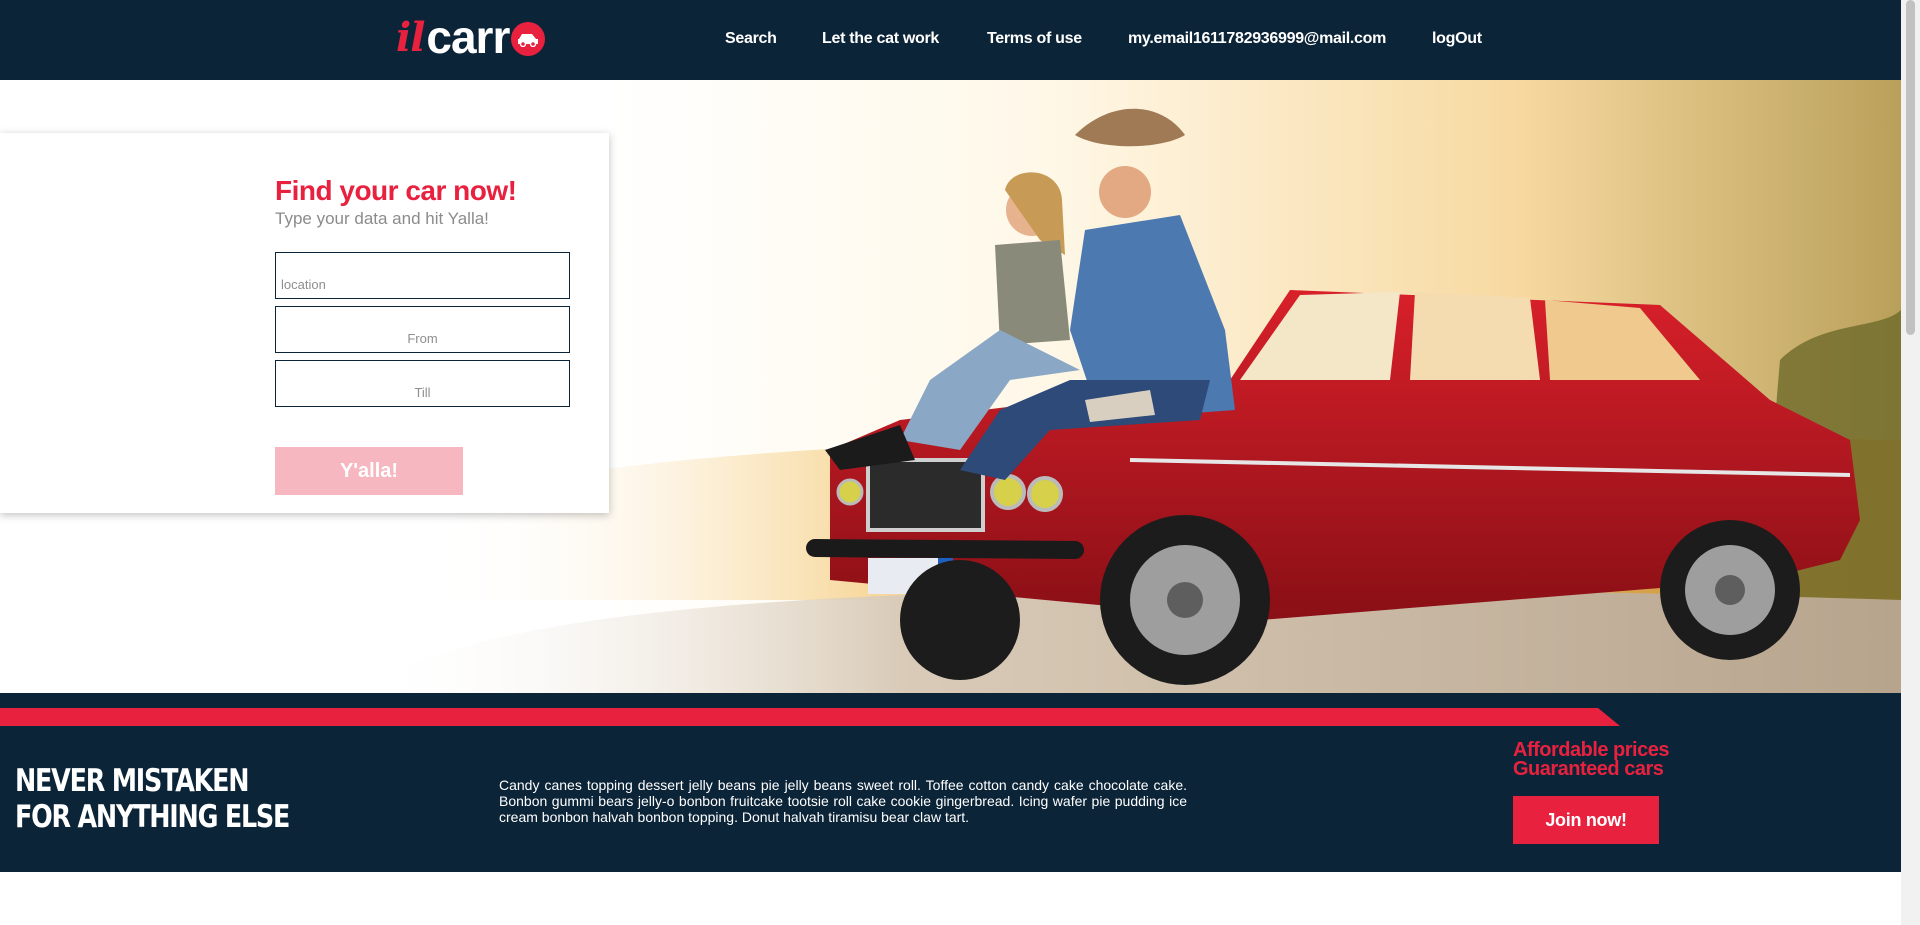 The image size is (1920, 925). I want to click on join-now-button: Join now!, so click(1586, 820).